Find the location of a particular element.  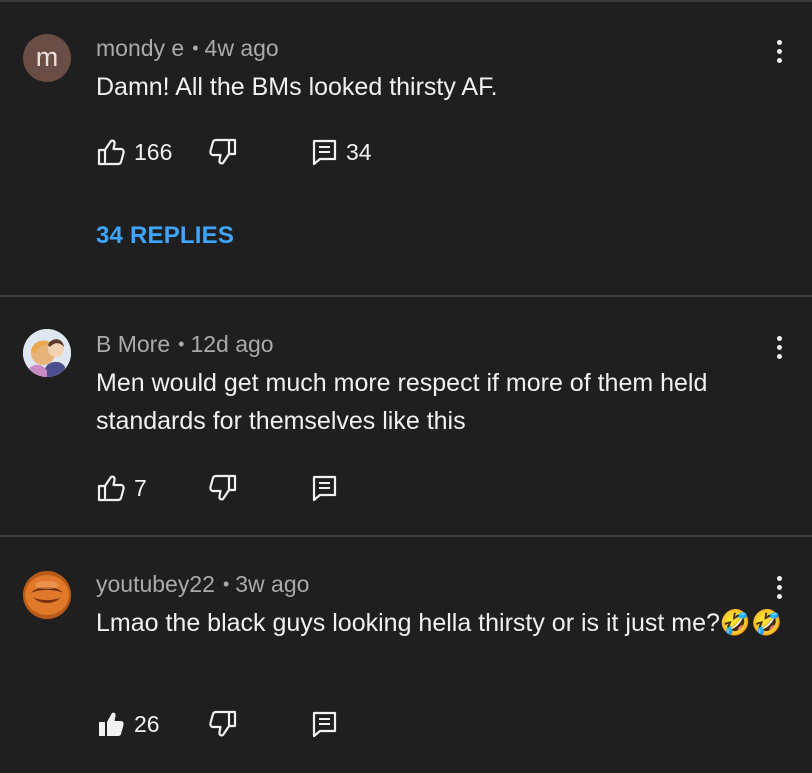

timestamp: 3w ago is located at coordinates (272, 584).